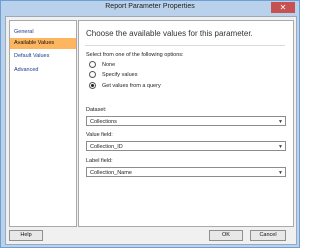 The height and width of the screenshot is (248, 320). Describe the element at coordinates (268, 235) in the screenshot. I see `cancel-button: Cancel` at that location.